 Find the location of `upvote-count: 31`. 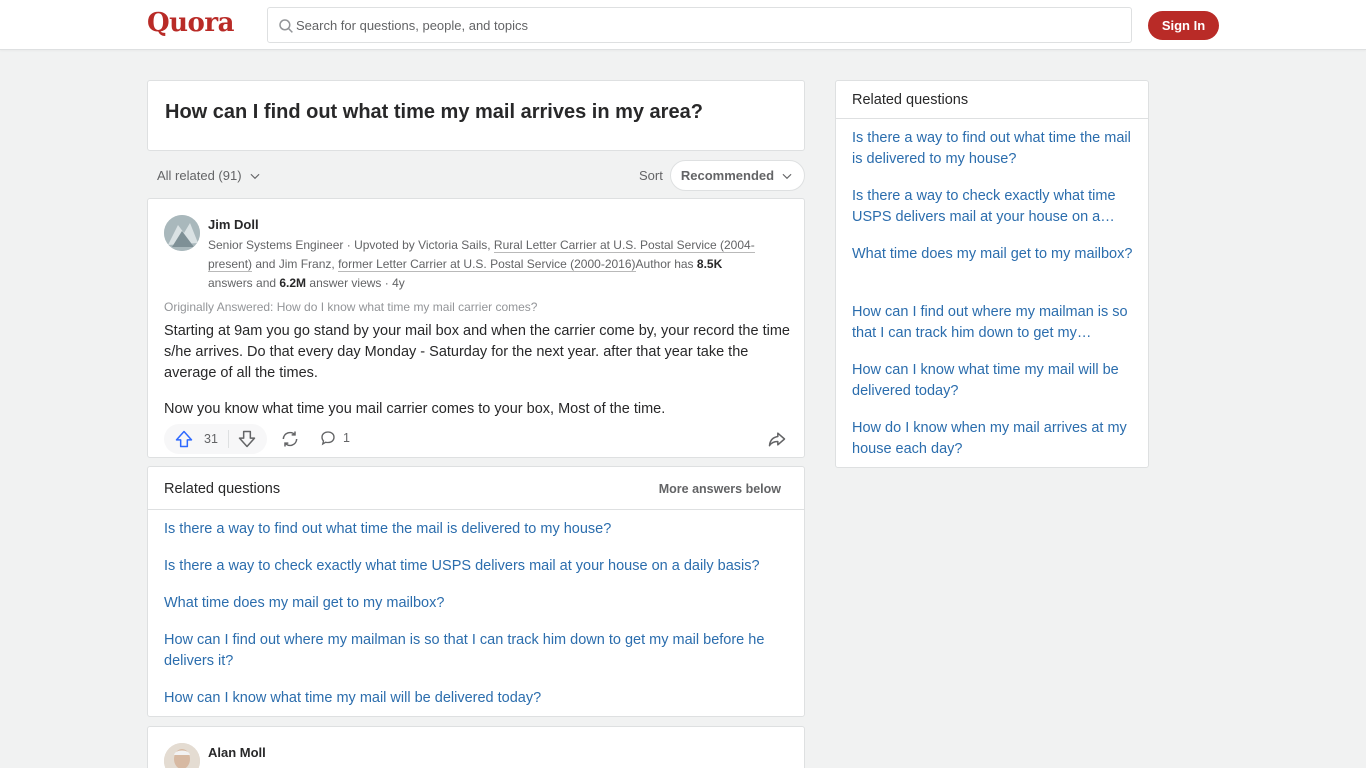

upvote-count: 31 is located at coordinates (211, 439).